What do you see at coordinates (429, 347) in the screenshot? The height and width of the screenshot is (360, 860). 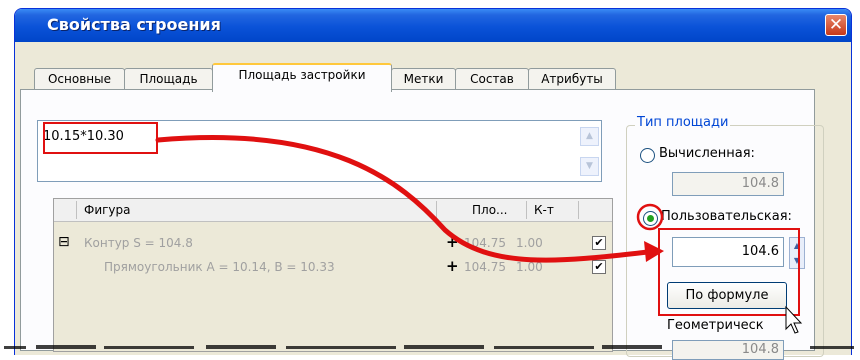 I see `noise-strip` at bounding box center [429, 347].